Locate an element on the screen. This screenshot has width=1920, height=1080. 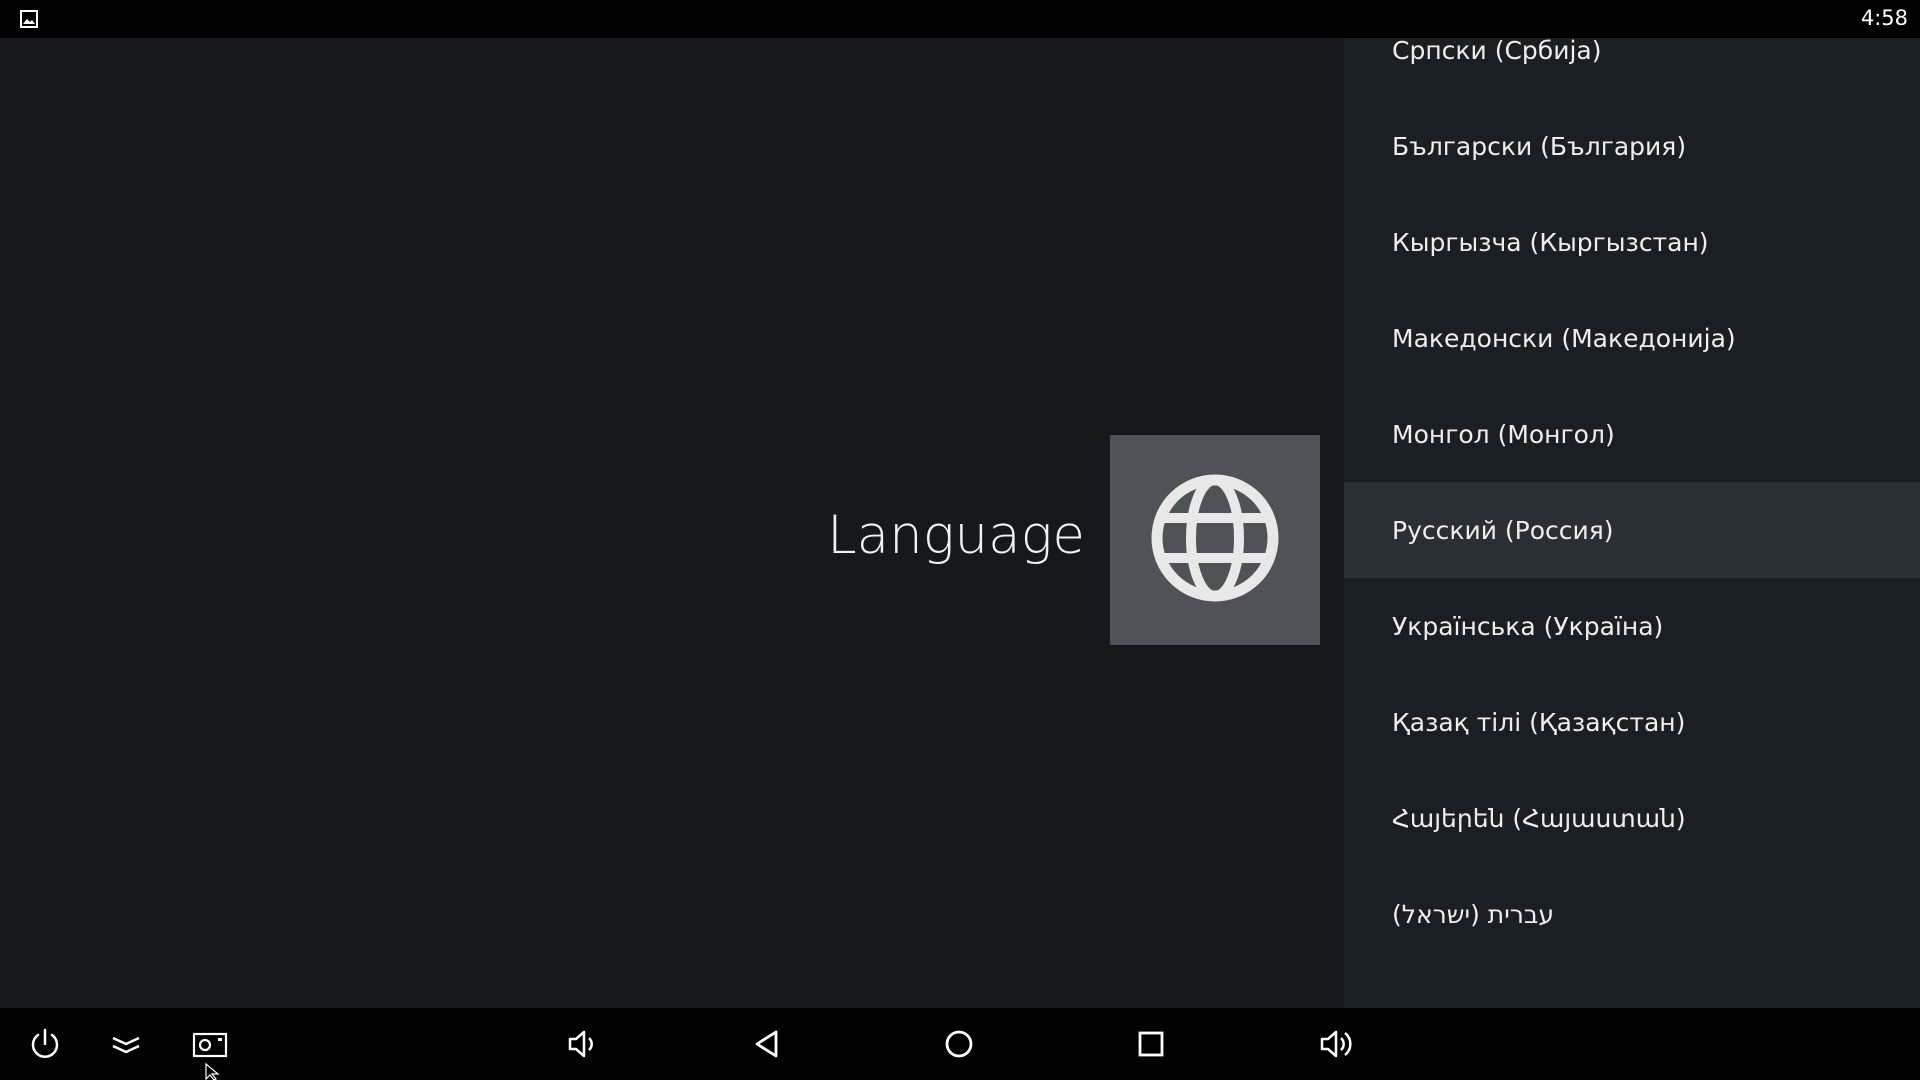
power-icon is located at coordinates (45, 1044).